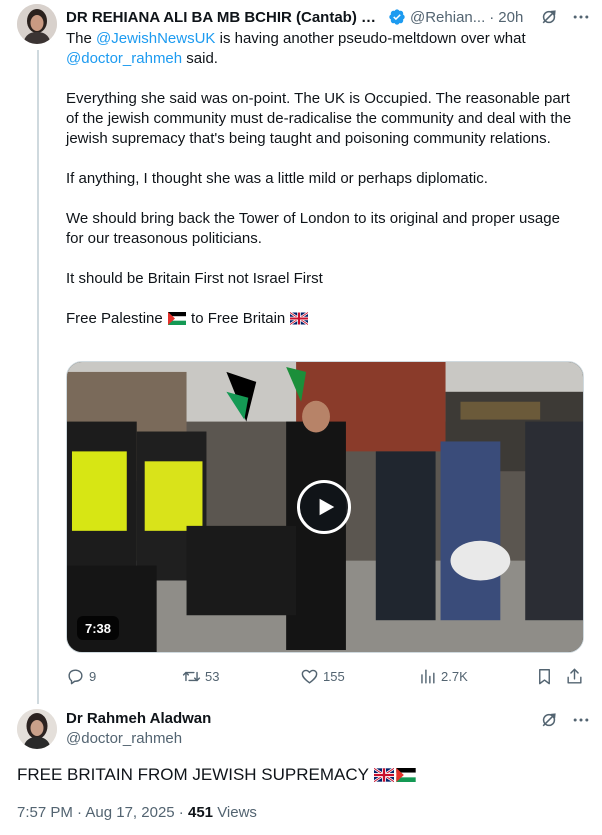 This screenshot has height=835, width=602. I want to click on views-count: 451, so click(200, 812).